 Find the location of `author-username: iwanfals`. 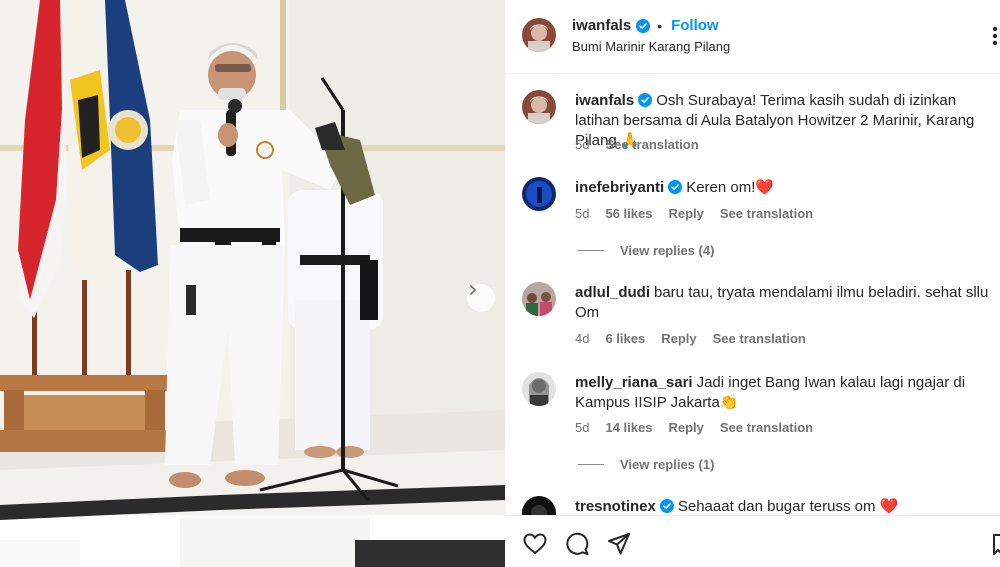

author-username: iwanfals is located at coordinates (601, 25).